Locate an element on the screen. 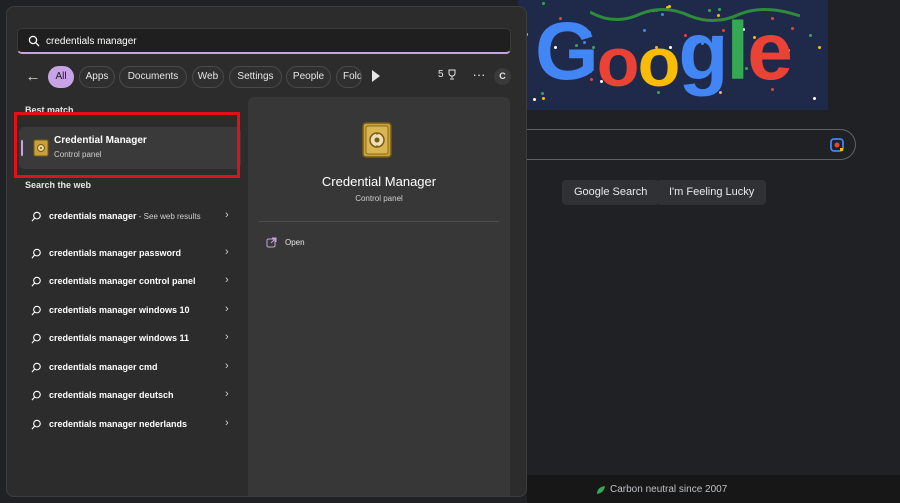 The width and height of the screenshot is (900, 503). google-search-box is located at coordinates (683, 144).